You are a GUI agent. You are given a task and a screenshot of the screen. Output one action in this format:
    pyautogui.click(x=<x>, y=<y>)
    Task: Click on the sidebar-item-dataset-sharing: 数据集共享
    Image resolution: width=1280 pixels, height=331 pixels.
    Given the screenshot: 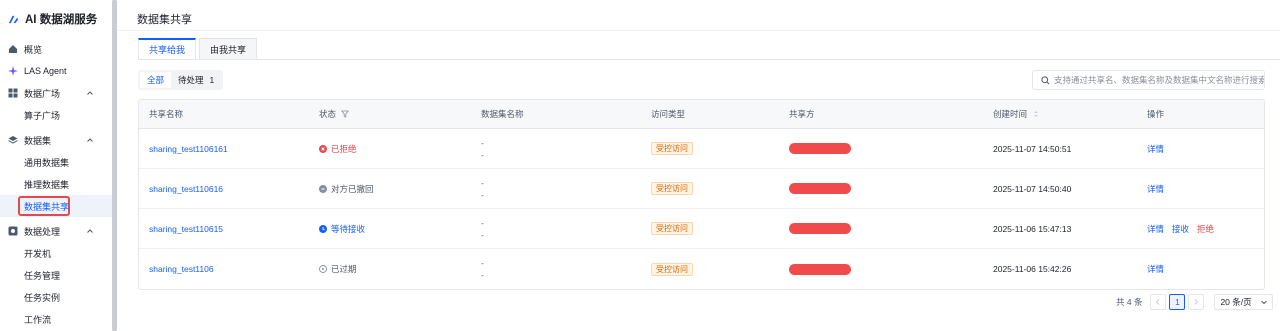 What is the action you would take?
    pyautogui.click(x=56, y=206)
    